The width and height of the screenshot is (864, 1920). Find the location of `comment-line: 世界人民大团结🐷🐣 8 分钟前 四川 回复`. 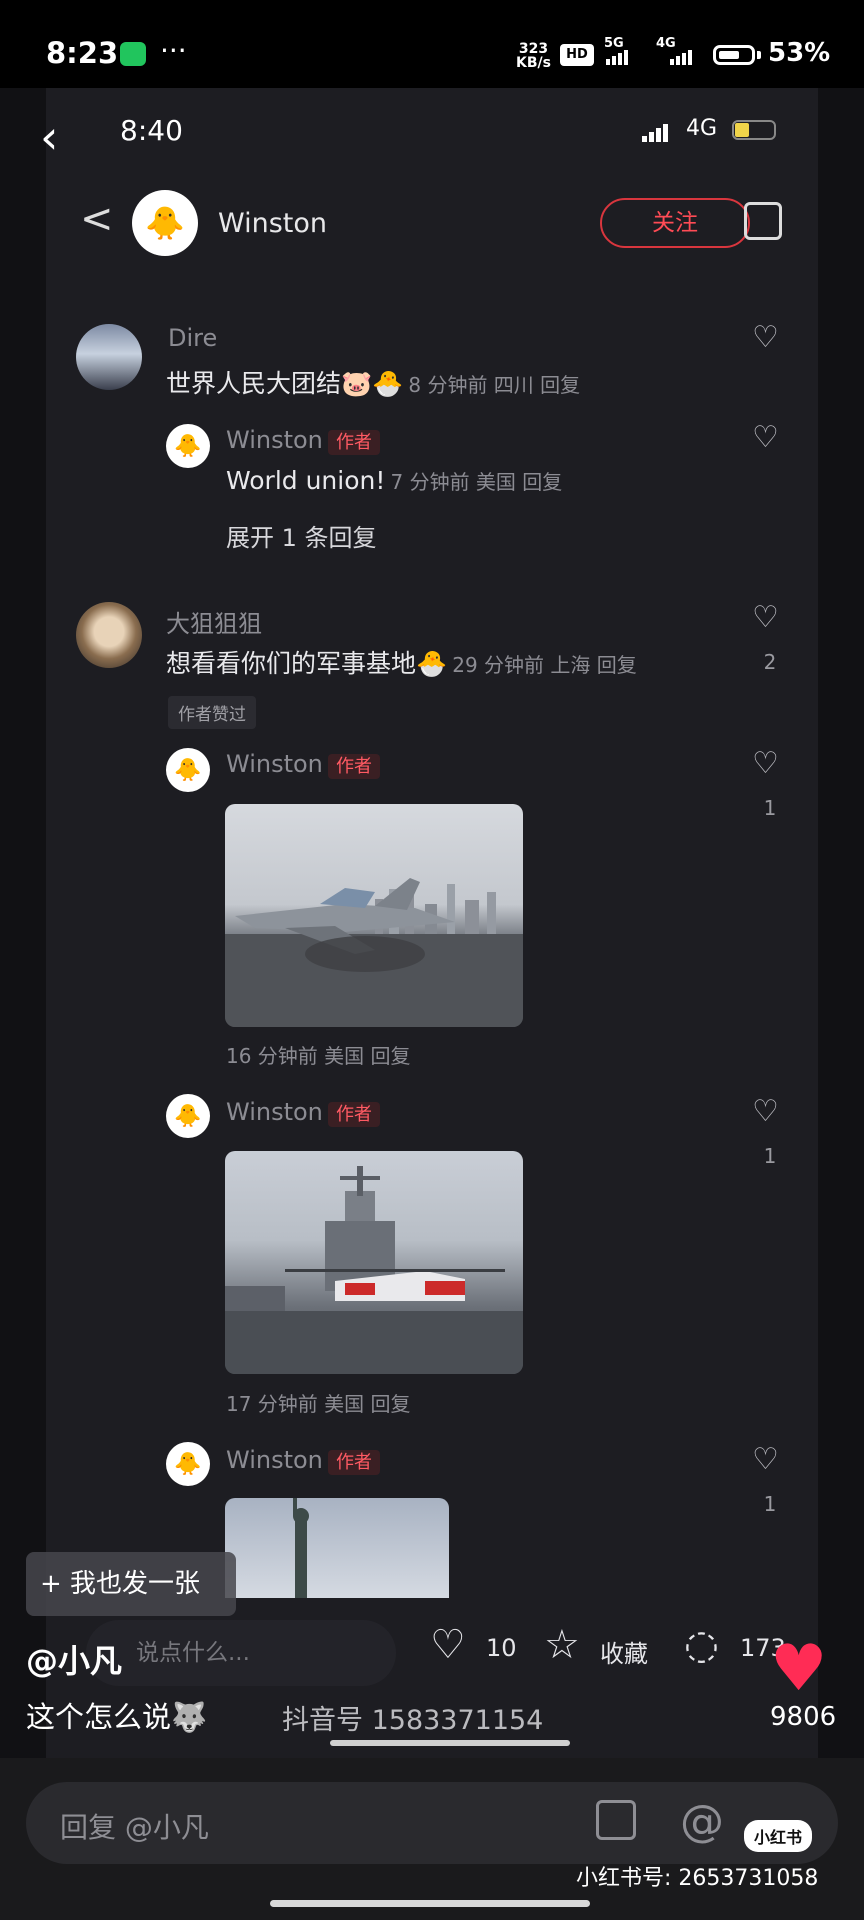

comment-line: 世界人民大团结🐷🐣 8 分钟前 四川 回复 is located at coordinates (373, 382).